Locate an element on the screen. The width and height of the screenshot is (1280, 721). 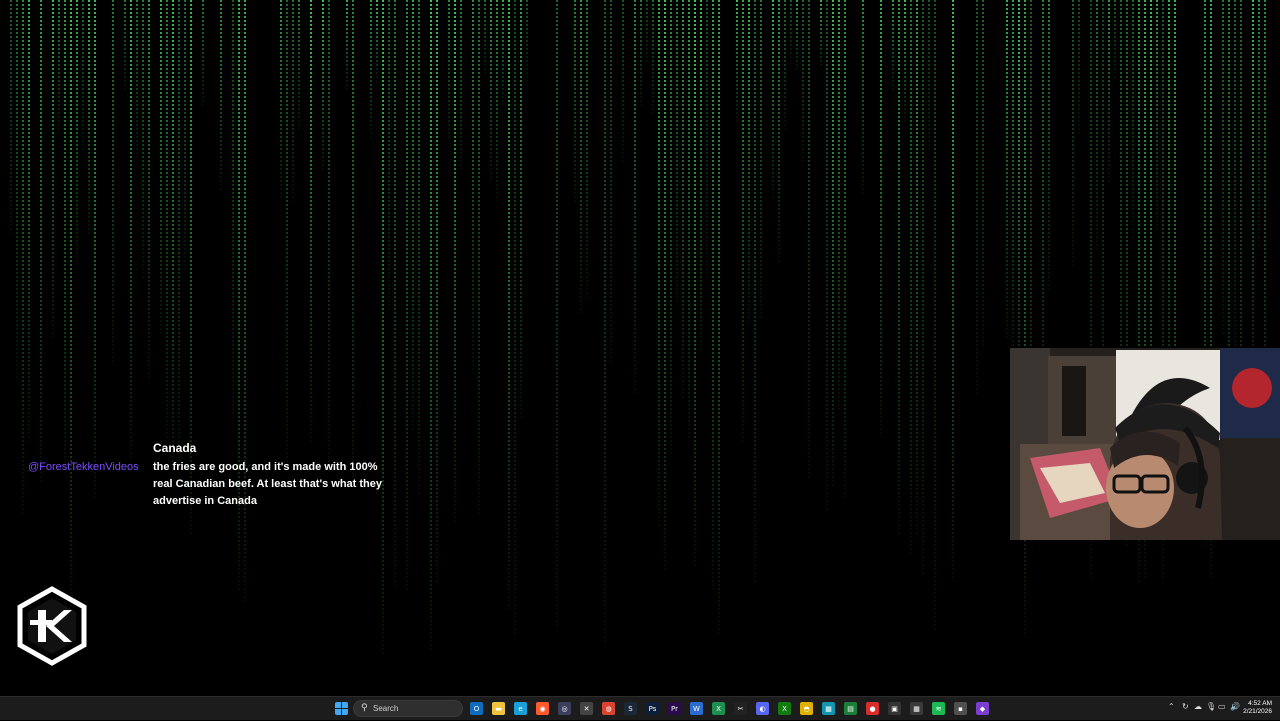
edge-icon: e is located at coordinates (520, 708).